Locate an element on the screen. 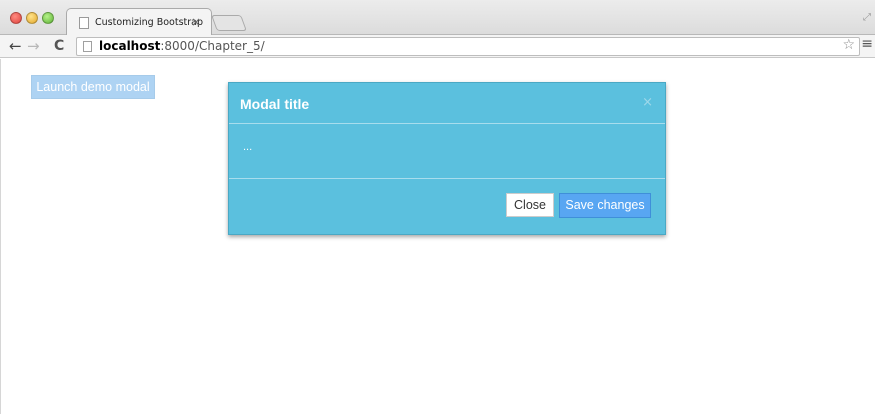  url-text: localhost:8000/Chapter_5/ is located at coordinates (182, 46).